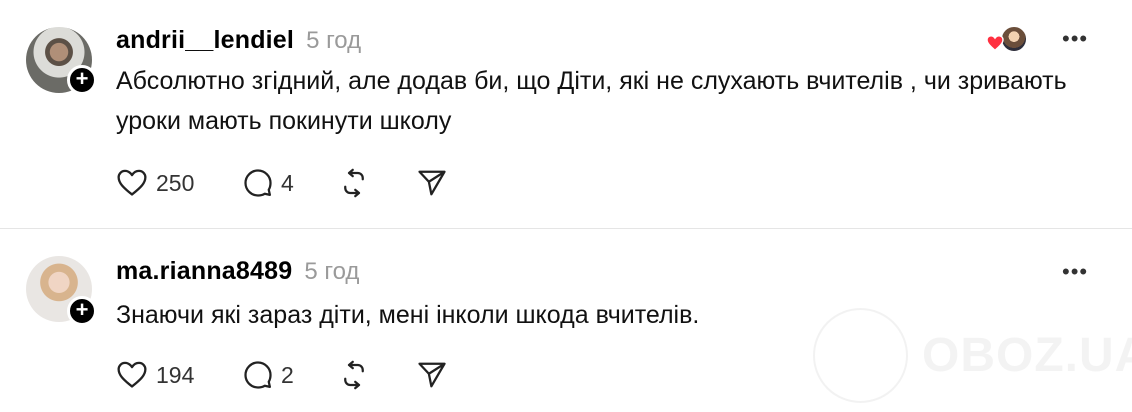 The height and width of the screenshot is (412, 1132). I want to click on like-count: 250, so click(175, 182).